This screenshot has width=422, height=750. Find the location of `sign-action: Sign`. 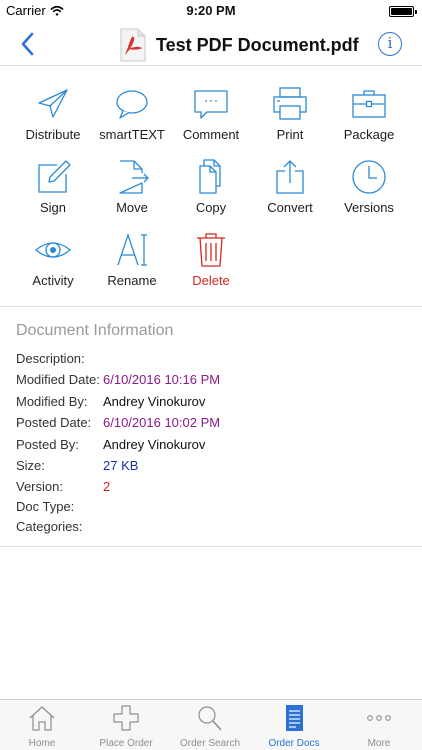

sign-action: Sign is located at coordinates (53, 194).